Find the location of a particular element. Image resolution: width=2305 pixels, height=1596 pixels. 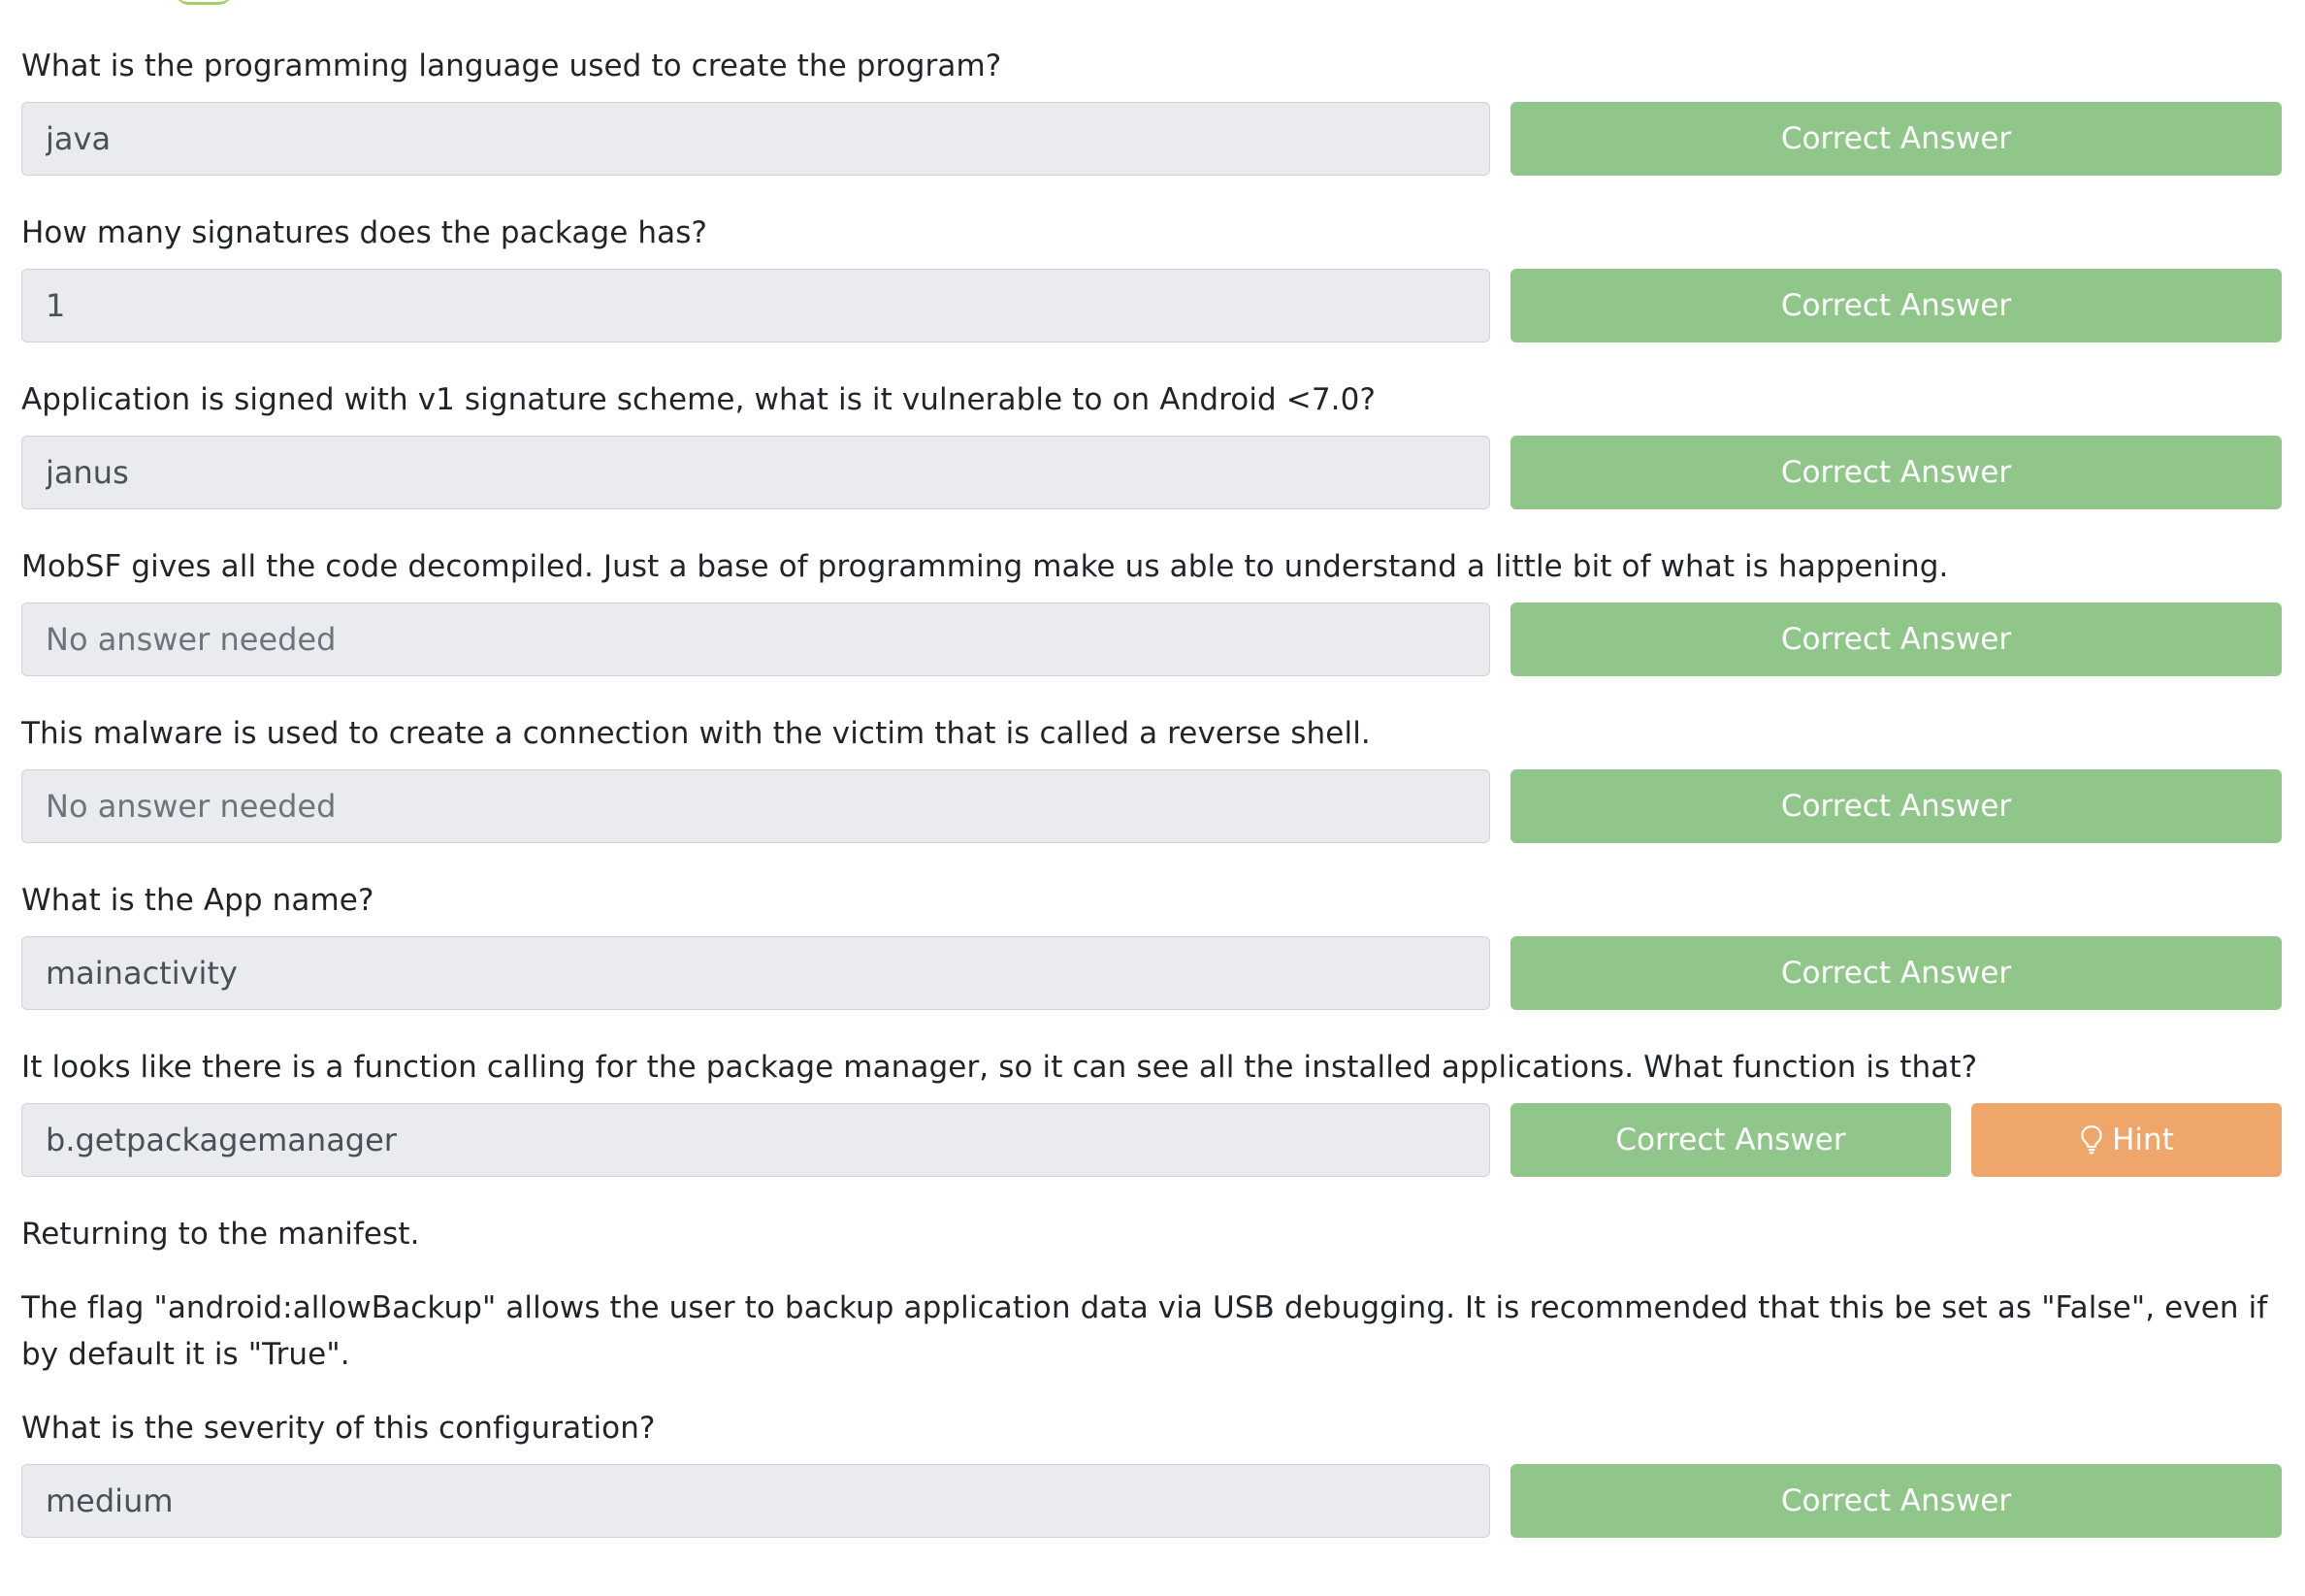

lightbulb-icon is located at coordinates (2092, 1140).